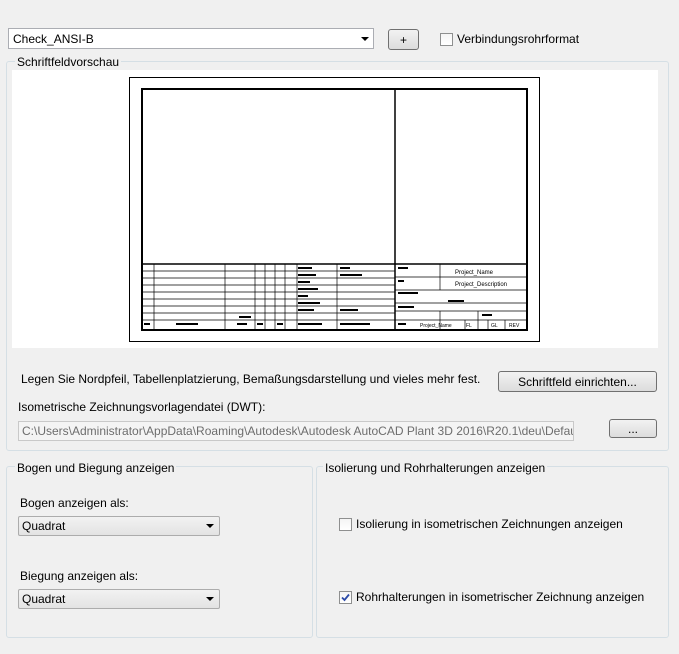 The width and height of the screenshot is (679, 654). What do you see at coordinates (44, 526) in the screenshot?
I see `arc-display-value: Quadrat` at bounding box center [44, 526].